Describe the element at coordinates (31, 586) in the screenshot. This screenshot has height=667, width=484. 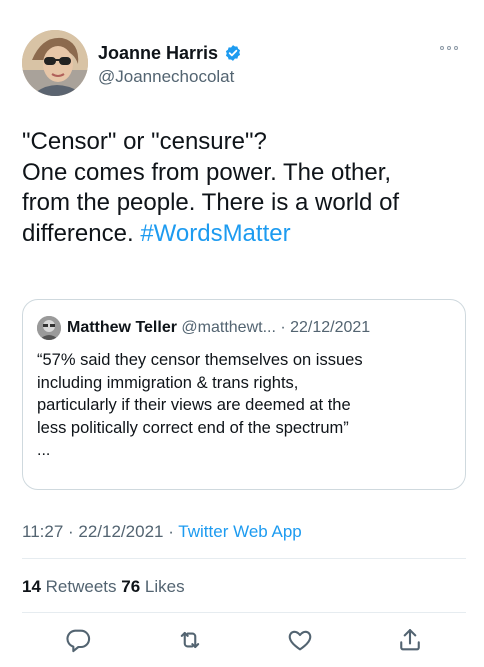
I see `retweets-count: 14` at that location.